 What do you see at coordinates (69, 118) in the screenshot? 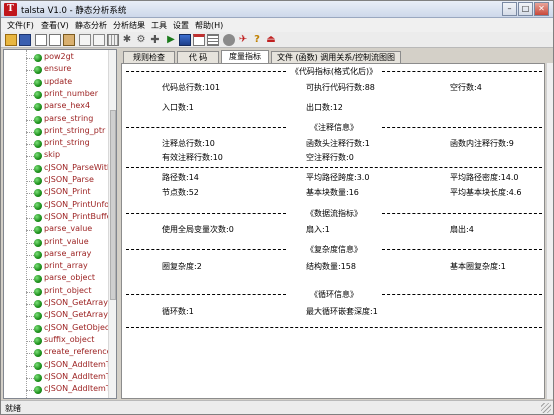
I see `tree-node-label: parse_string` at bounding box center [69, 118].